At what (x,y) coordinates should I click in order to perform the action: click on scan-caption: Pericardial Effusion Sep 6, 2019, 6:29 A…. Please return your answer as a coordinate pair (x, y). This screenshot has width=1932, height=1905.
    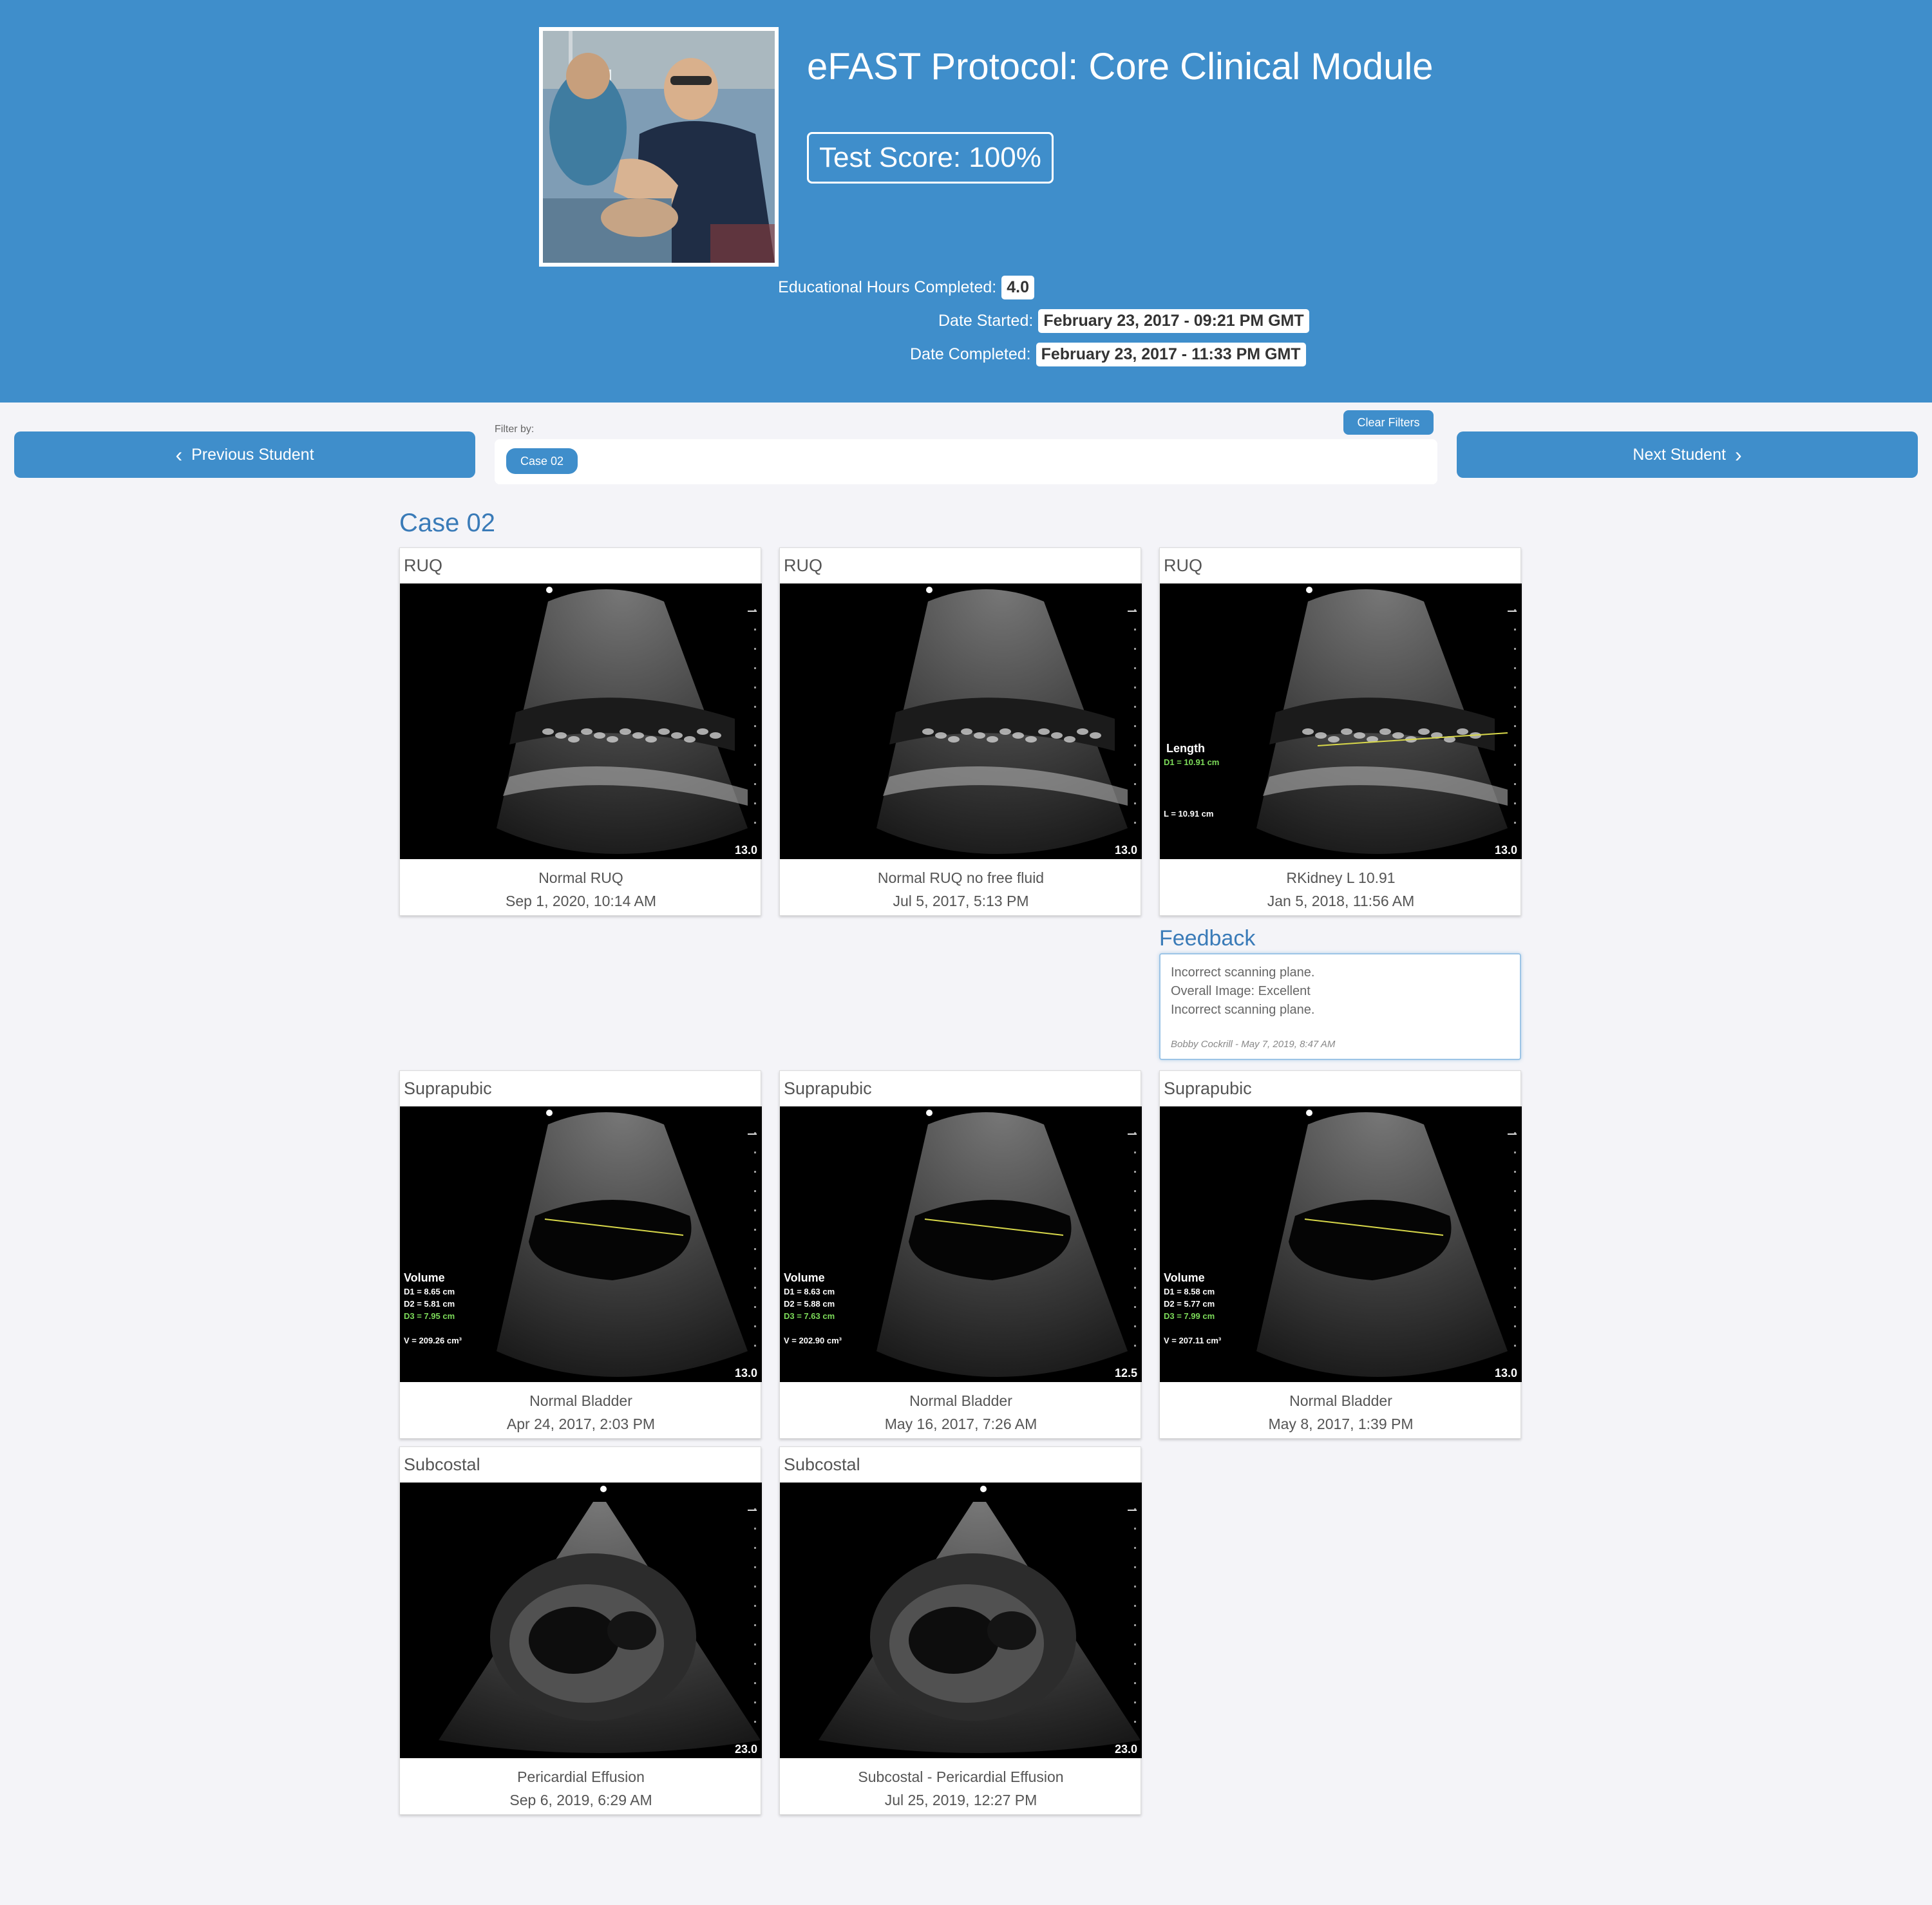
    Looking at the image, I should click on (581, 1788).